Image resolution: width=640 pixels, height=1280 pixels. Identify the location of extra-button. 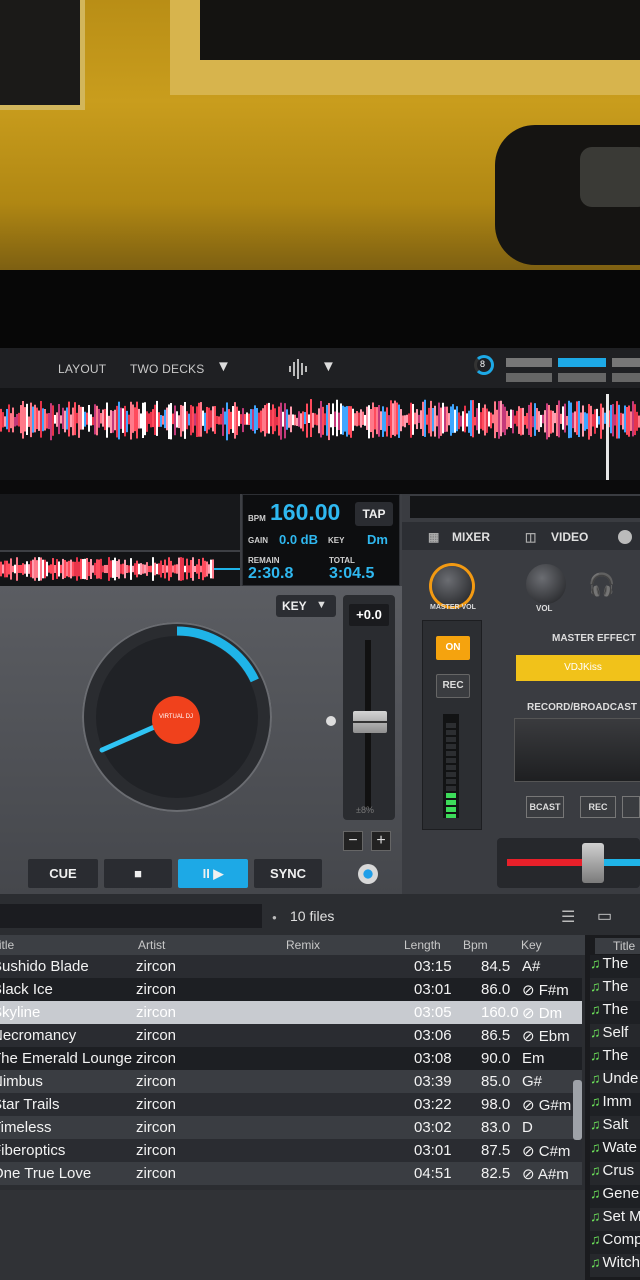
(631, 807).